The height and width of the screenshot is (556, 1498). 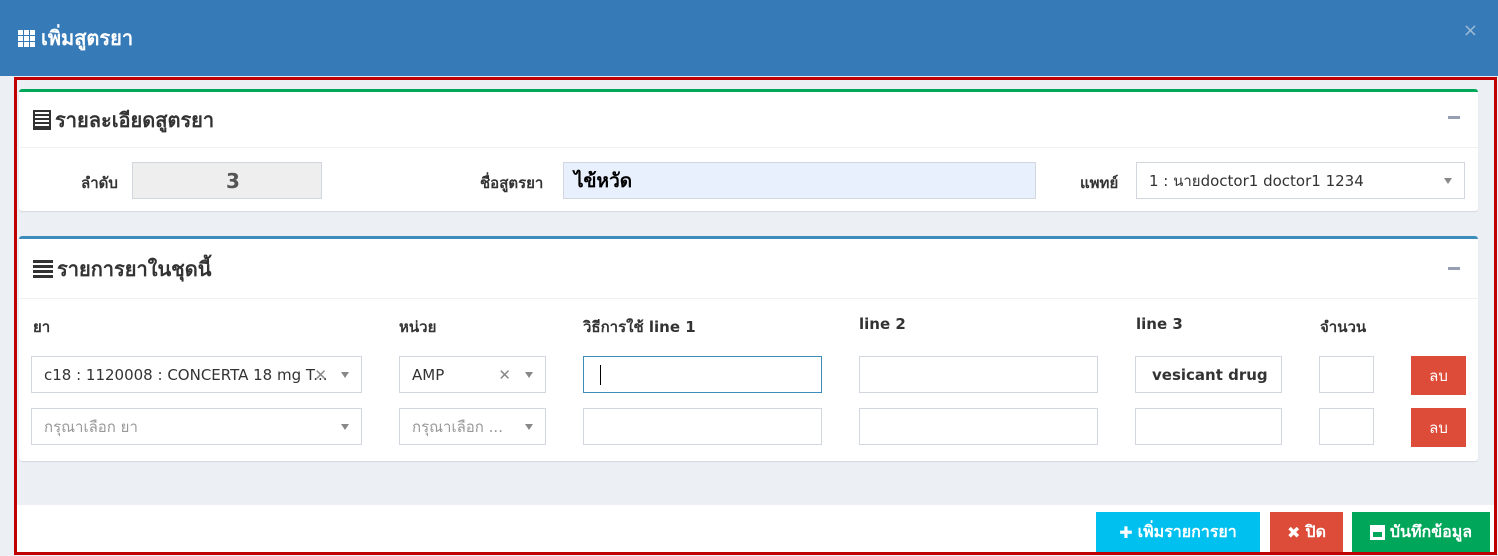 I want to click on doctor-value: 1 : นายdoctor1 doctor1 1234, so click(x=1256, y=180).